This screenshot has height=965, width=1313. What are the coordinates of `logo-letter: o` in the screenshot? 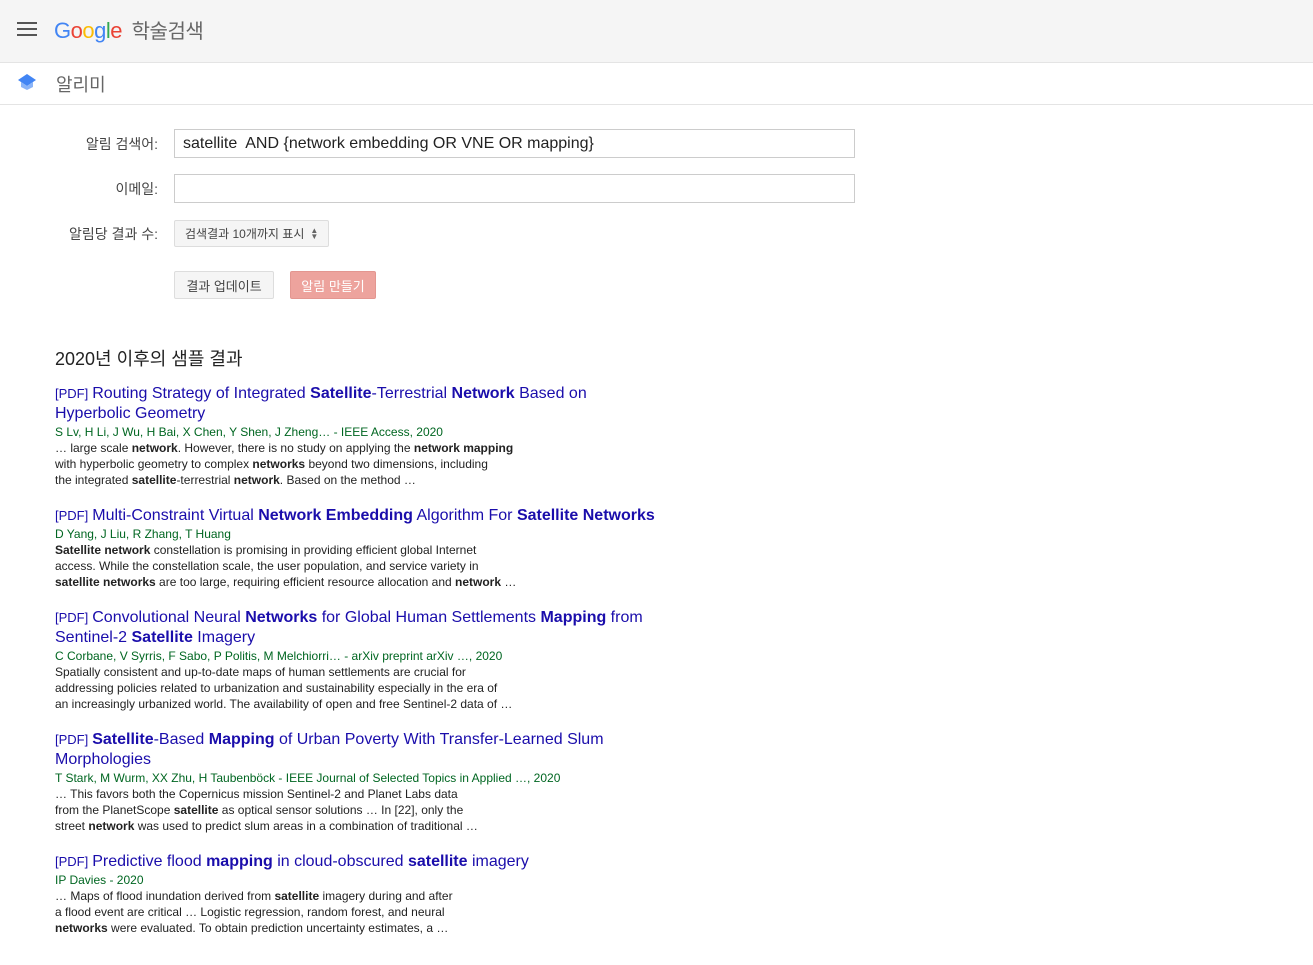 It's located at (76, 30).